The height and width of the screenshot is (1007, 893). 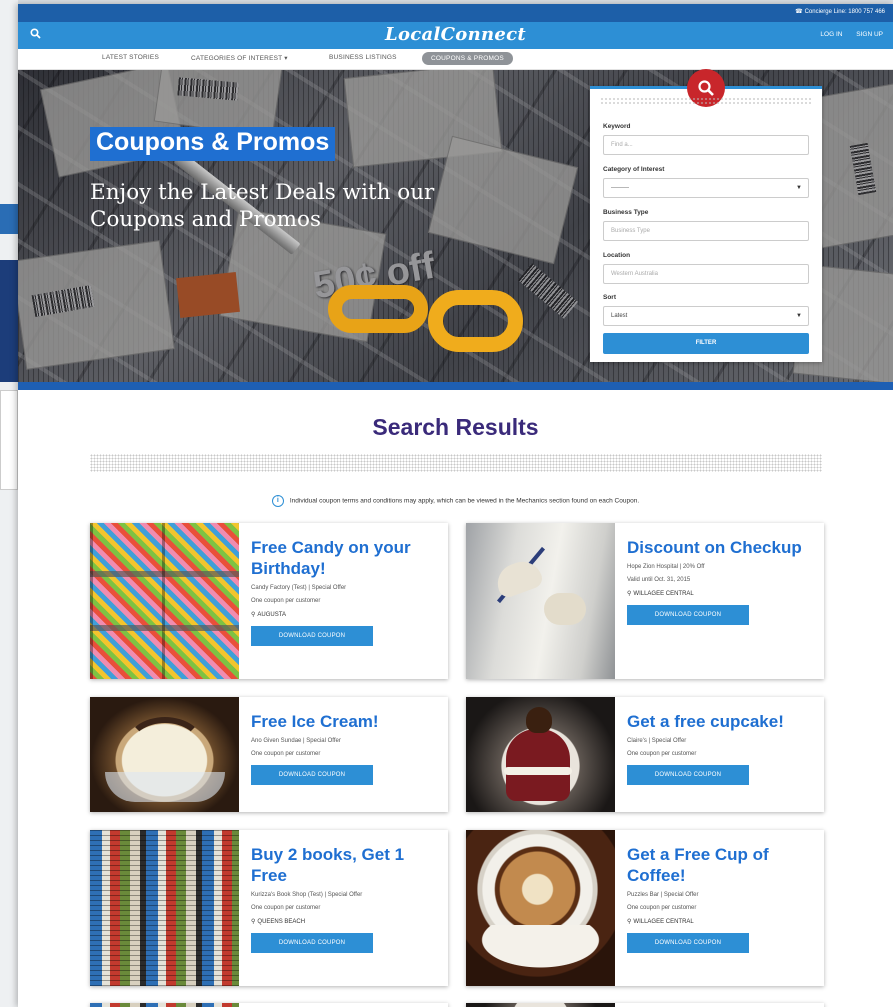 I want to click on coupon-title: Get a free cupcake!, so click(x=722, y=721).